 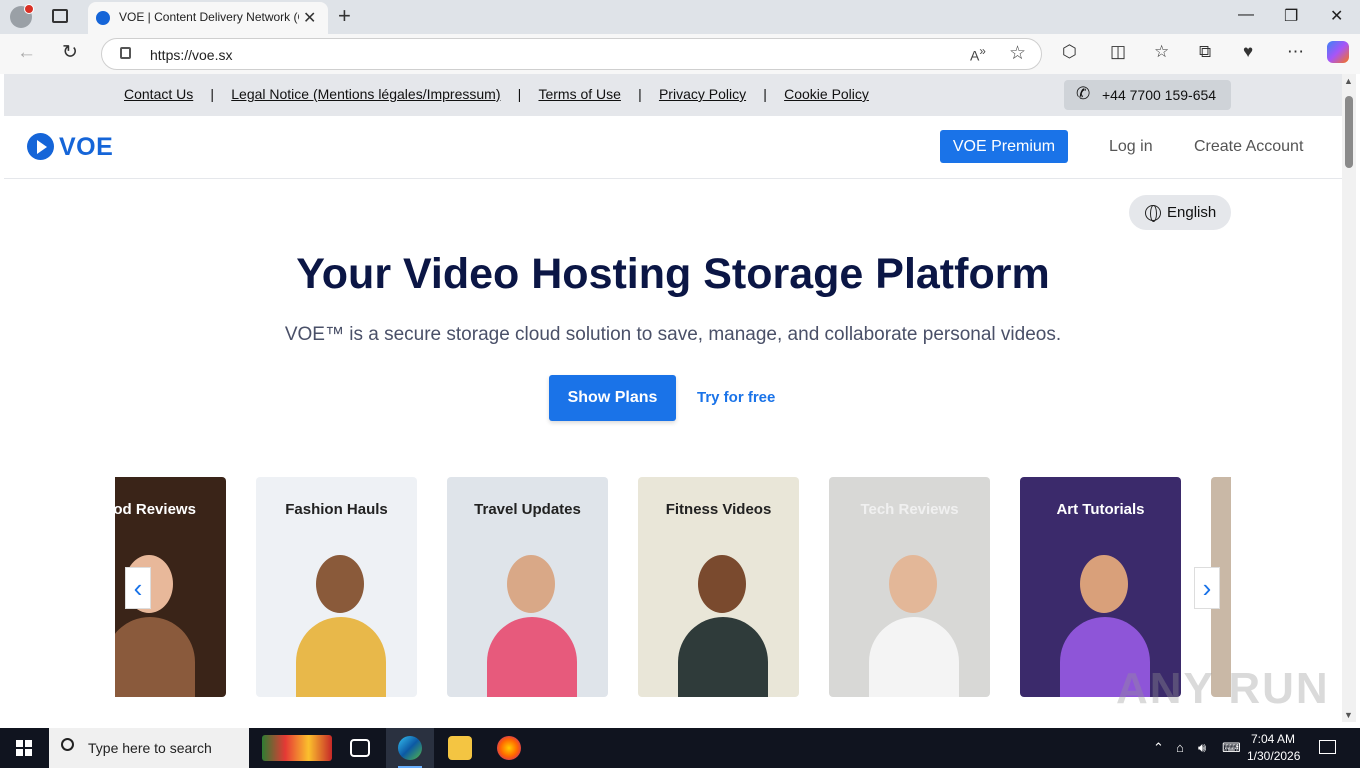 I want to click on more-menu-icon: ⋯, so click(x=1295, y=52).